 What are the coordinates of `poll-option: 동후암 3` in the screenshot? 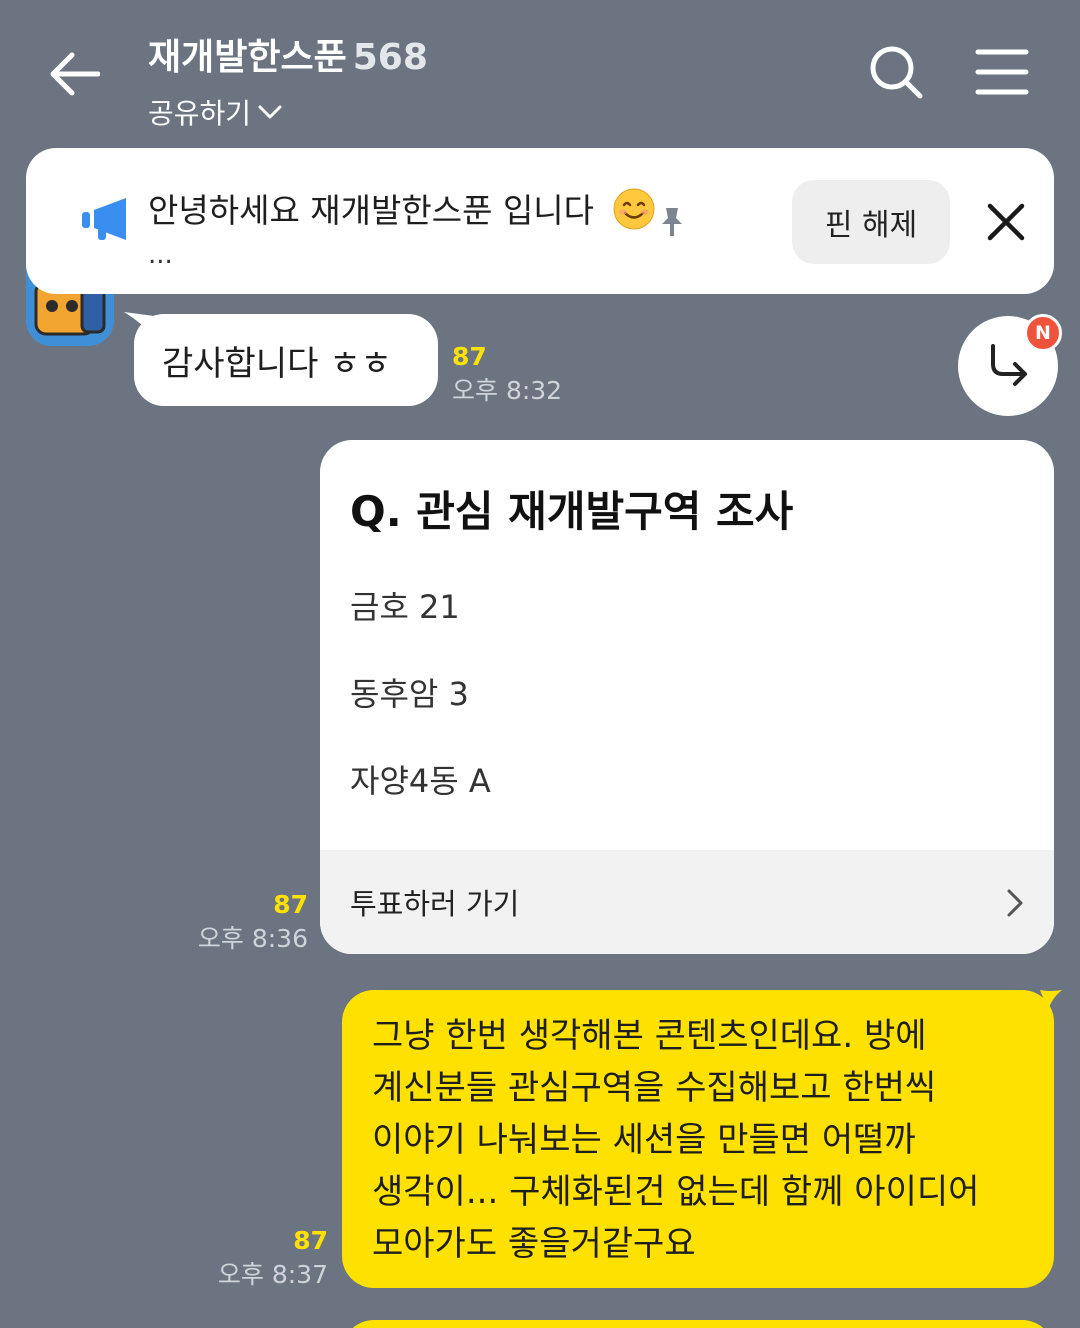 It's located at (409, 694).